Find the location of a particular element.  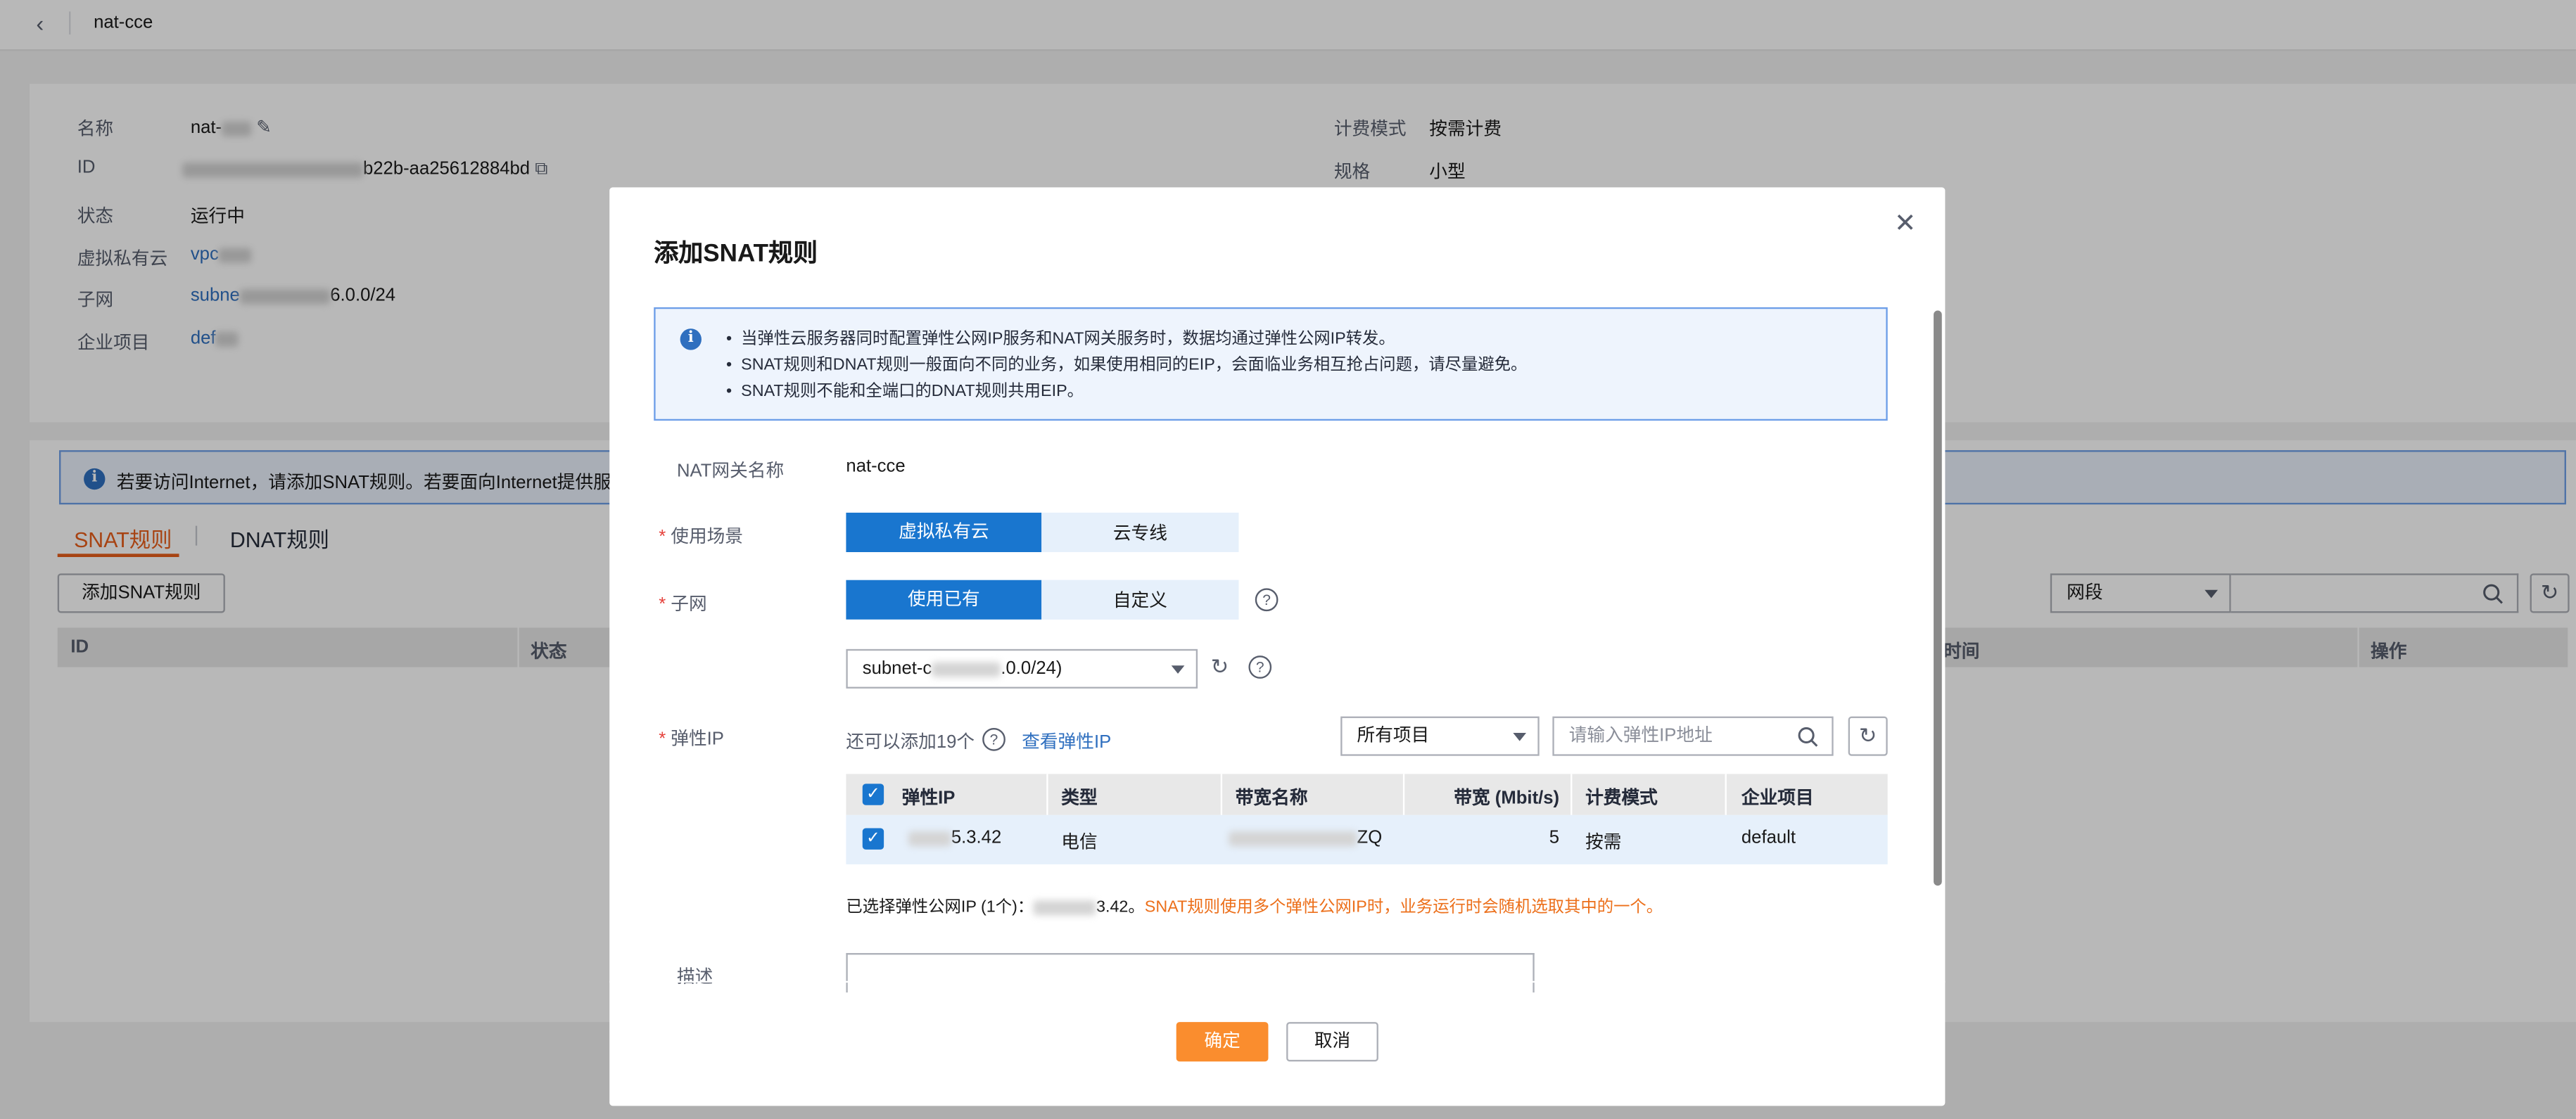

scenario-option-vpc: 虚拟私有云 is located at coordinates (944, 532).